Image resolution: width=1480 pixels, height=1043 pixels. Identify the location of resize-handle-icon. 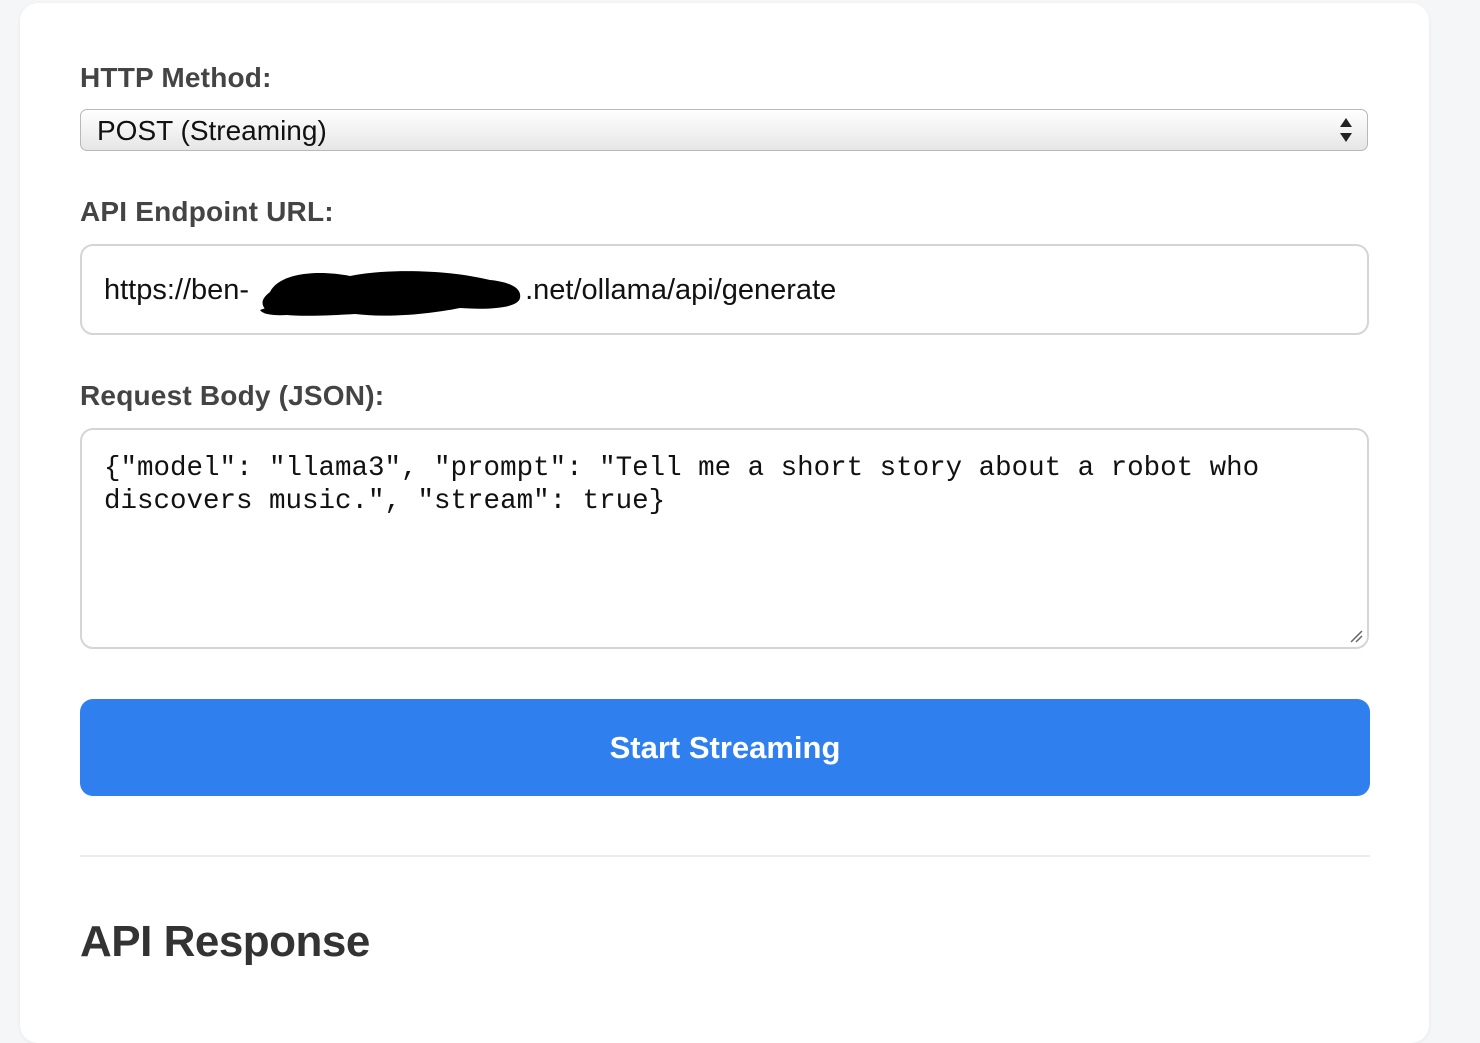
(1356, 636).